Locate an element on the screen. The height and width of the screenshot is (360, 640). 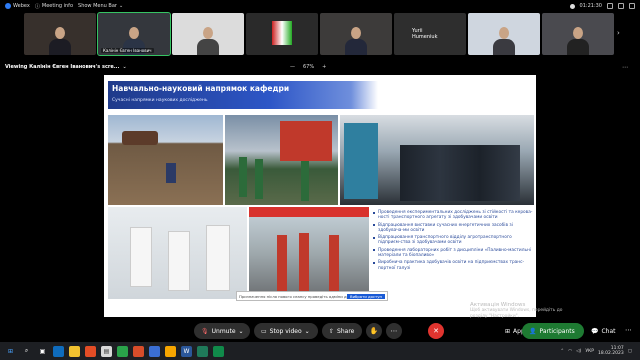
share-label: Share is located at coordinates (346, 331).